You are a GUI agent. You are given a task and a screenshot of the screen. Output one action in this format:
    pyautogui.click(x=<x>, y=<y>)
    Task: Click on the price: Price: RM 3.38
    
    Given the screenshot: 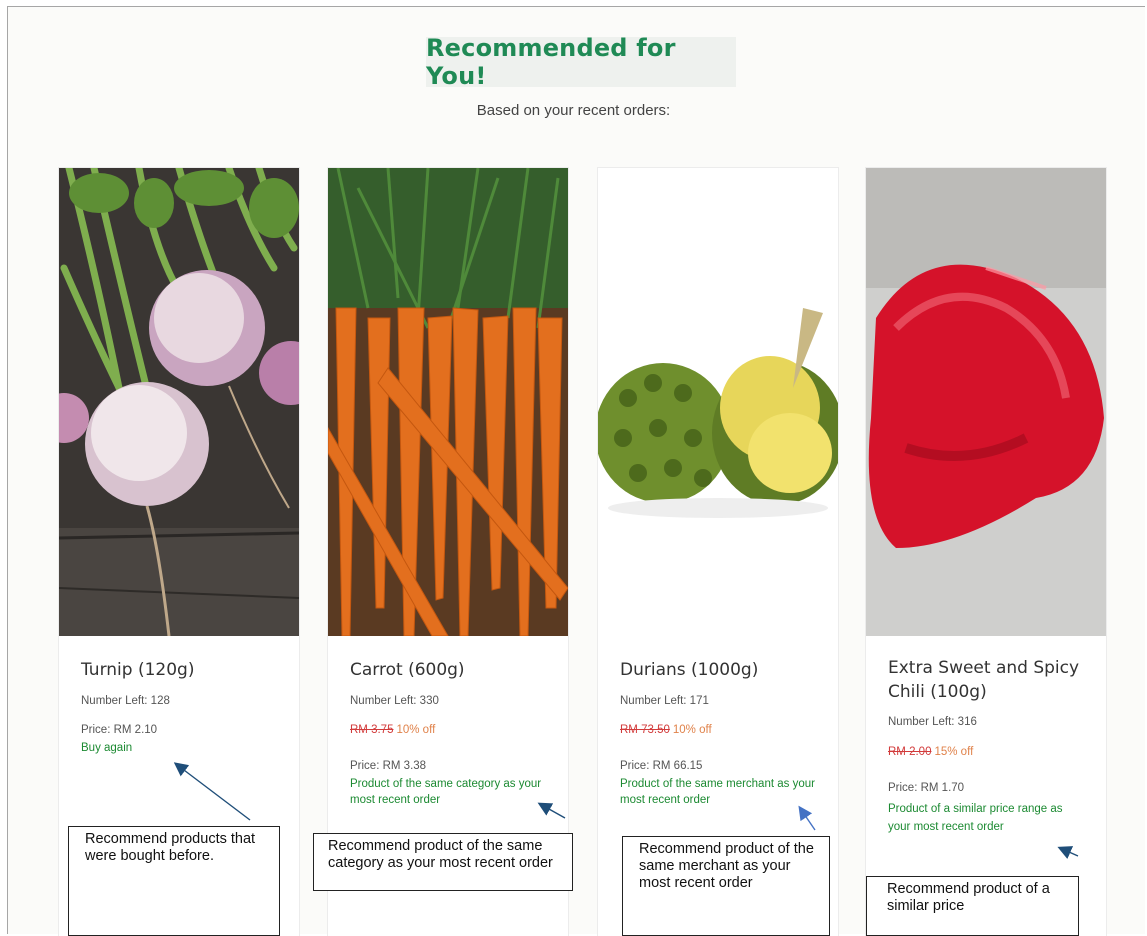 What is the action you would take?
    pyautogui.click(x=388, y=766)
    